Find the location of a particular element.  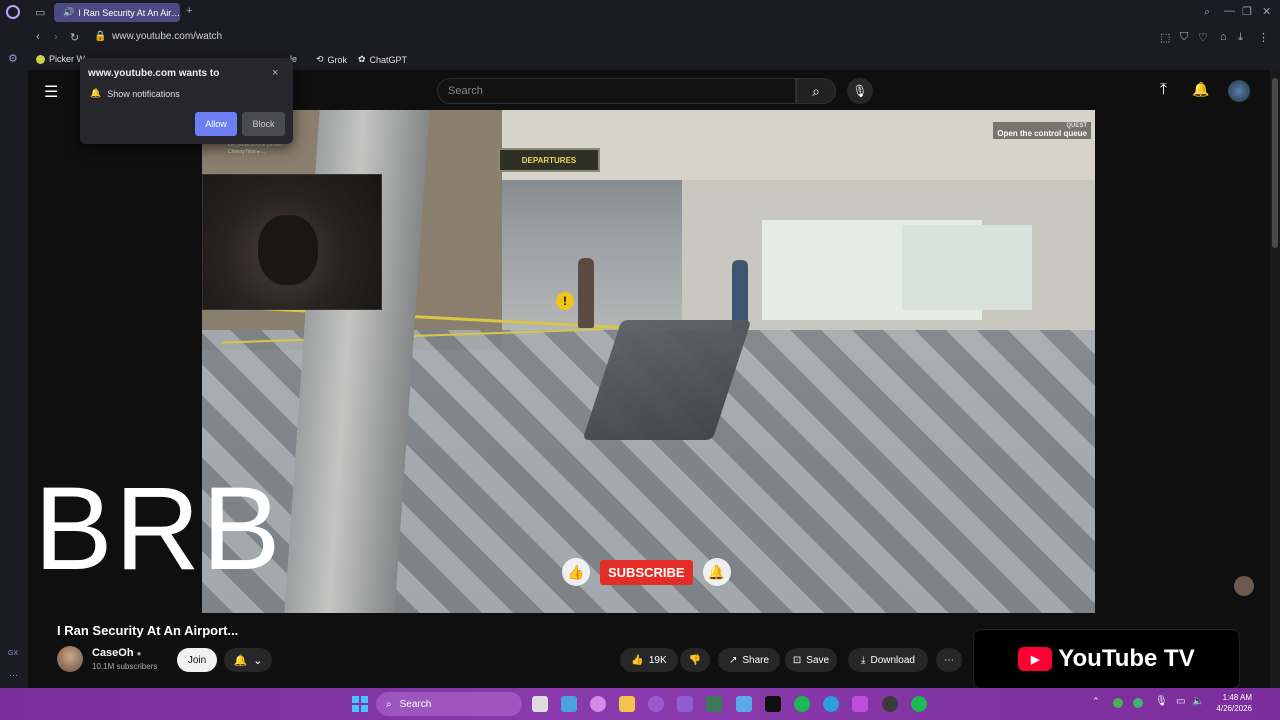

back-icon: ‹ is located at coordinates (38, 37).